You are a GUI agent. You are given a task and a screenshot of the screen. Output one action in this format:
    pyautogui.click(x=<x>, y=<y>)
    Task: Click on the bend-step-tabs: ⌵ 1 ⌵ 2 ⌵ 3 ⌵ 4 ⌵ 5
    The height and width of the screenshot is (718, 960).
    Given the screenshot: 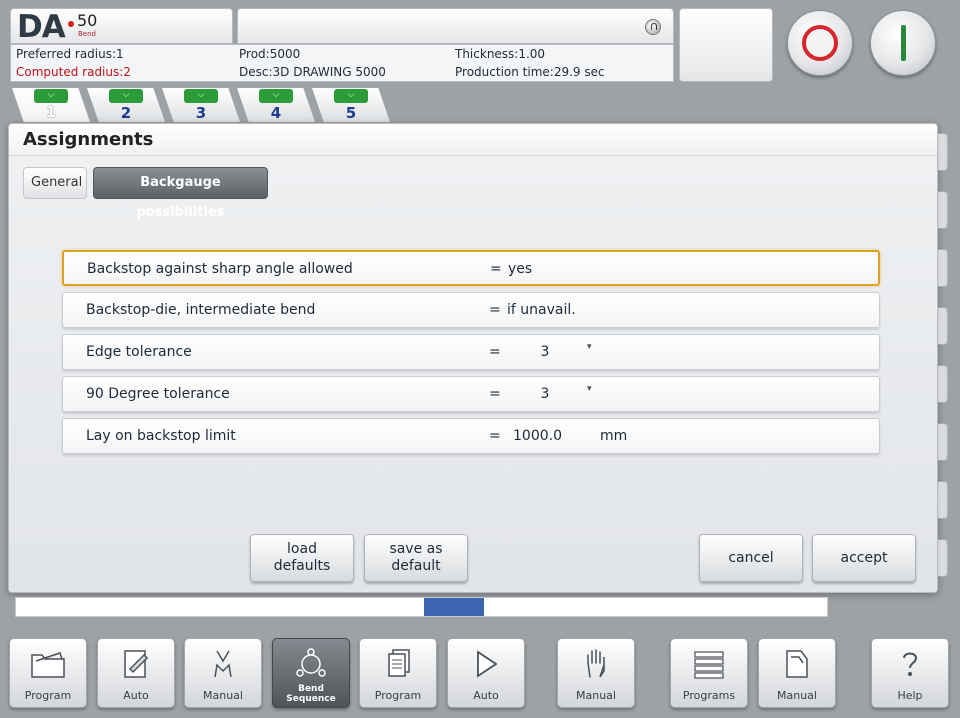 What is the action you would take?
    pyautogui.click(x=202, y=105)
    